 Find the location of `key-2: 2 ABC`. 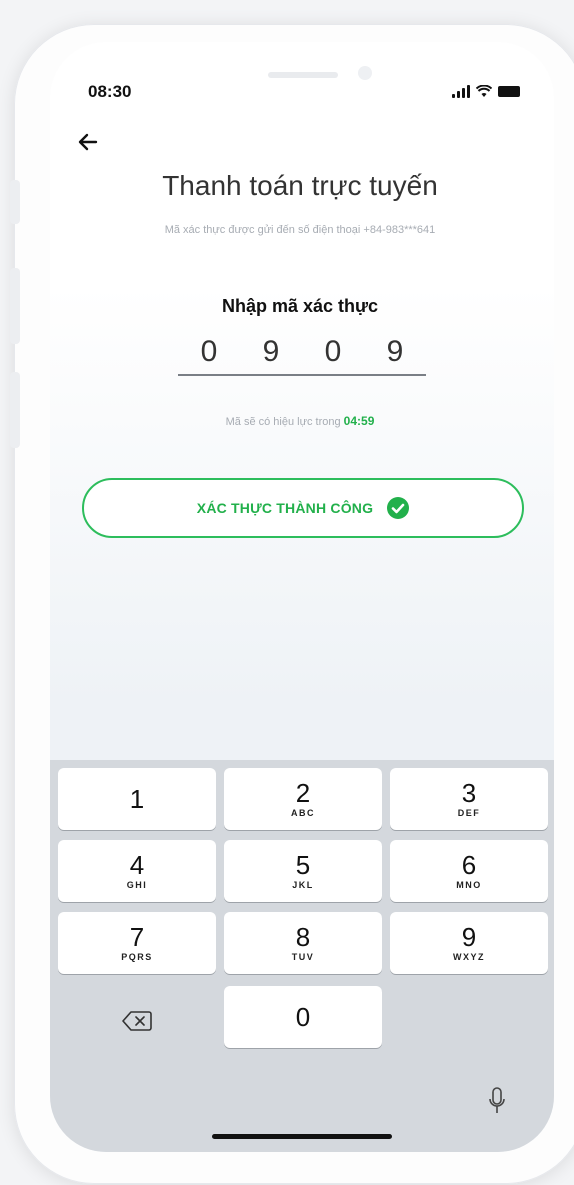

key-2: 2 ABC is located at coordinates (303, 799).